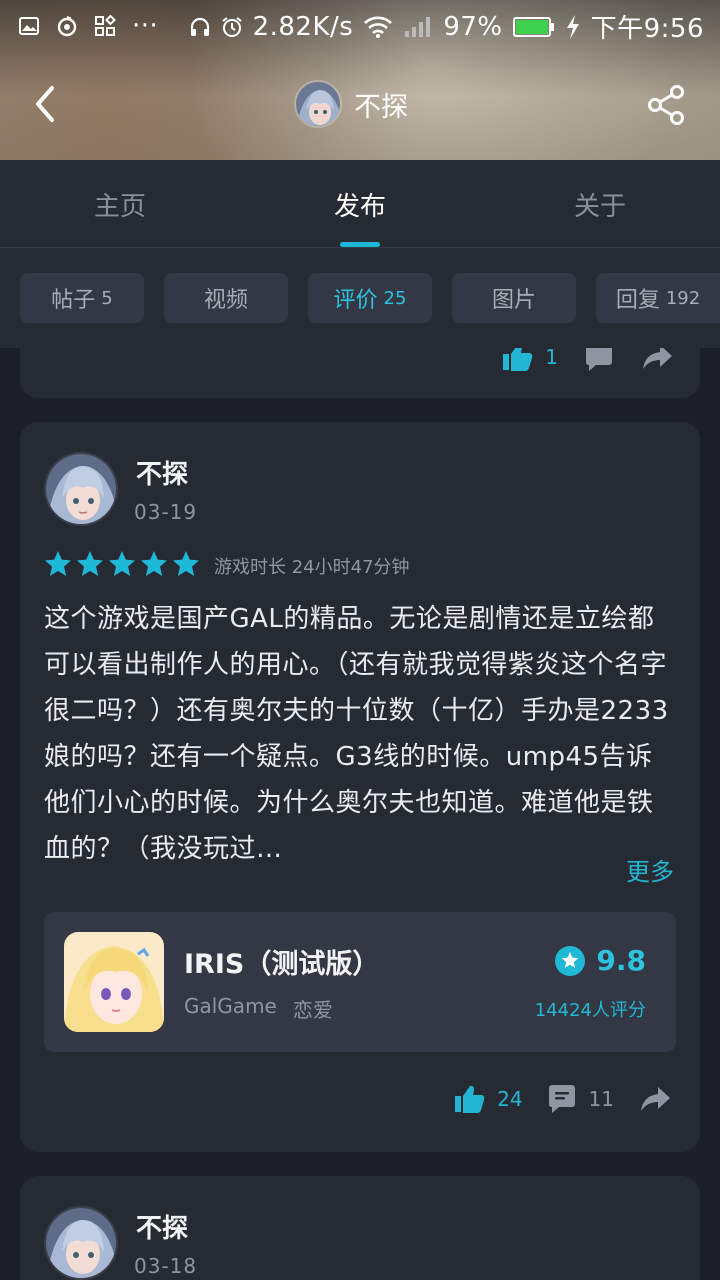 This screenshot has width=720, height=1280. I want to click on status-bar: ··· 2.82K/s 97% 下午9:56, so click(360, 25).